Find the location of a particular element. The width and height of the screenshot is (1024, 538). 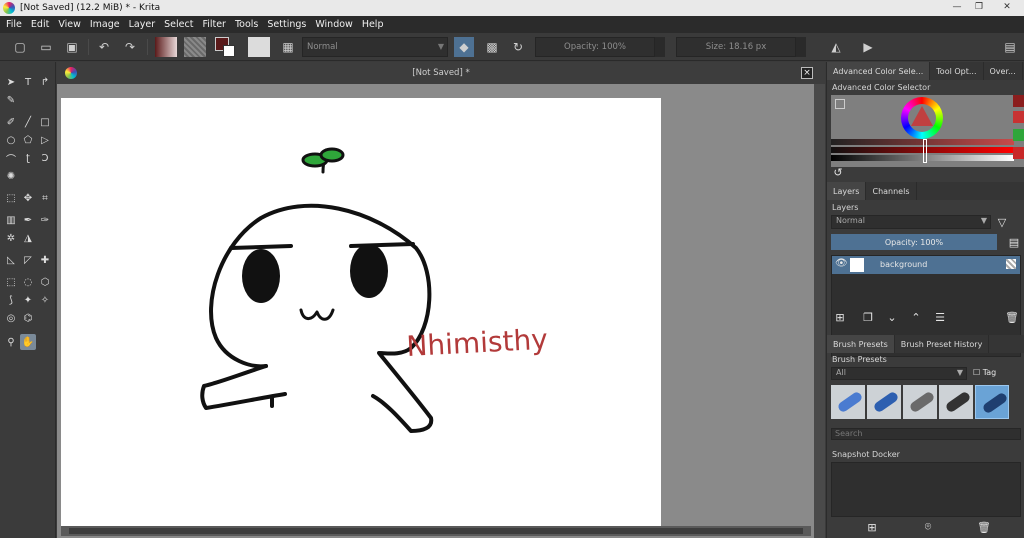

rectangle-tool-icon: □ is located at coordinates (45, 122).